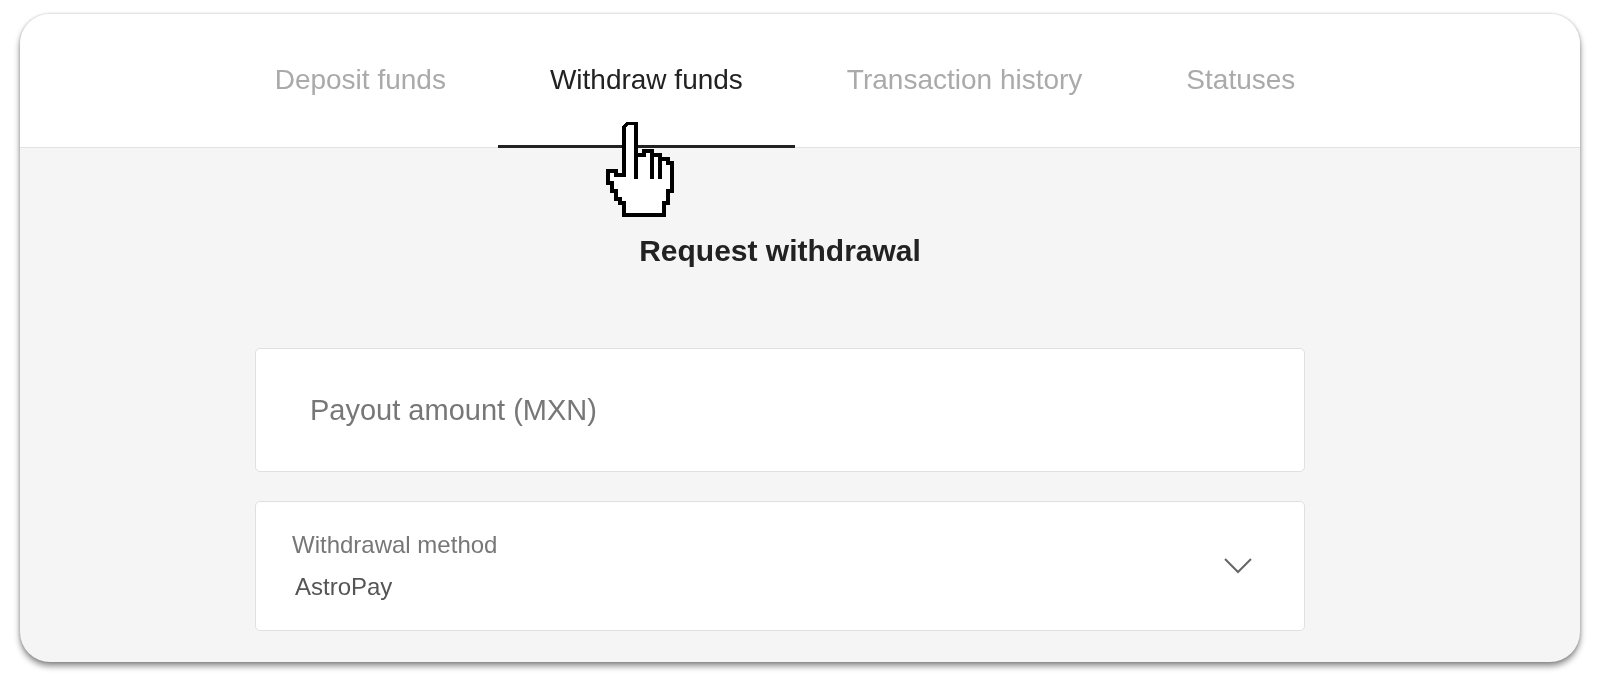 The image size is (1600, 688). I want to click on tab: Deposit funds, so click(360, 81).